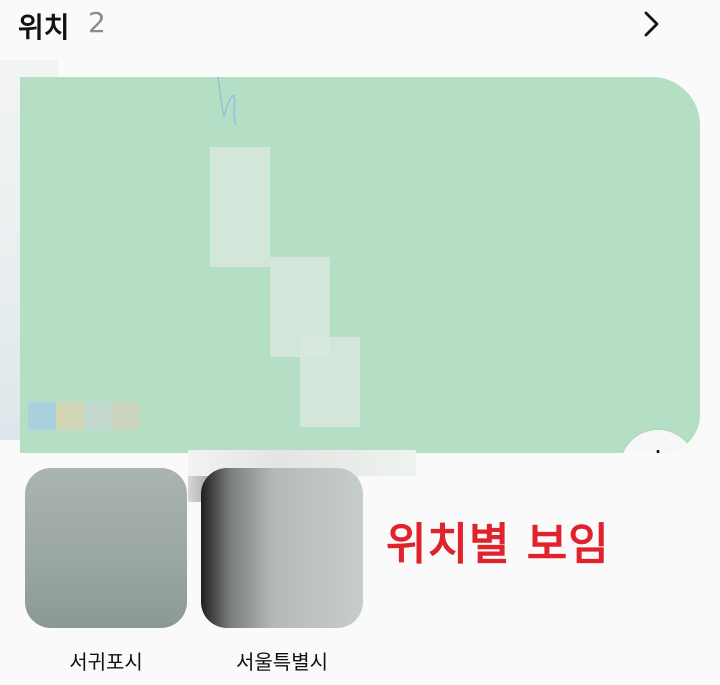 This screenshot has height=685, width=720. I want to click on section-count: 2, so click(97, 22).